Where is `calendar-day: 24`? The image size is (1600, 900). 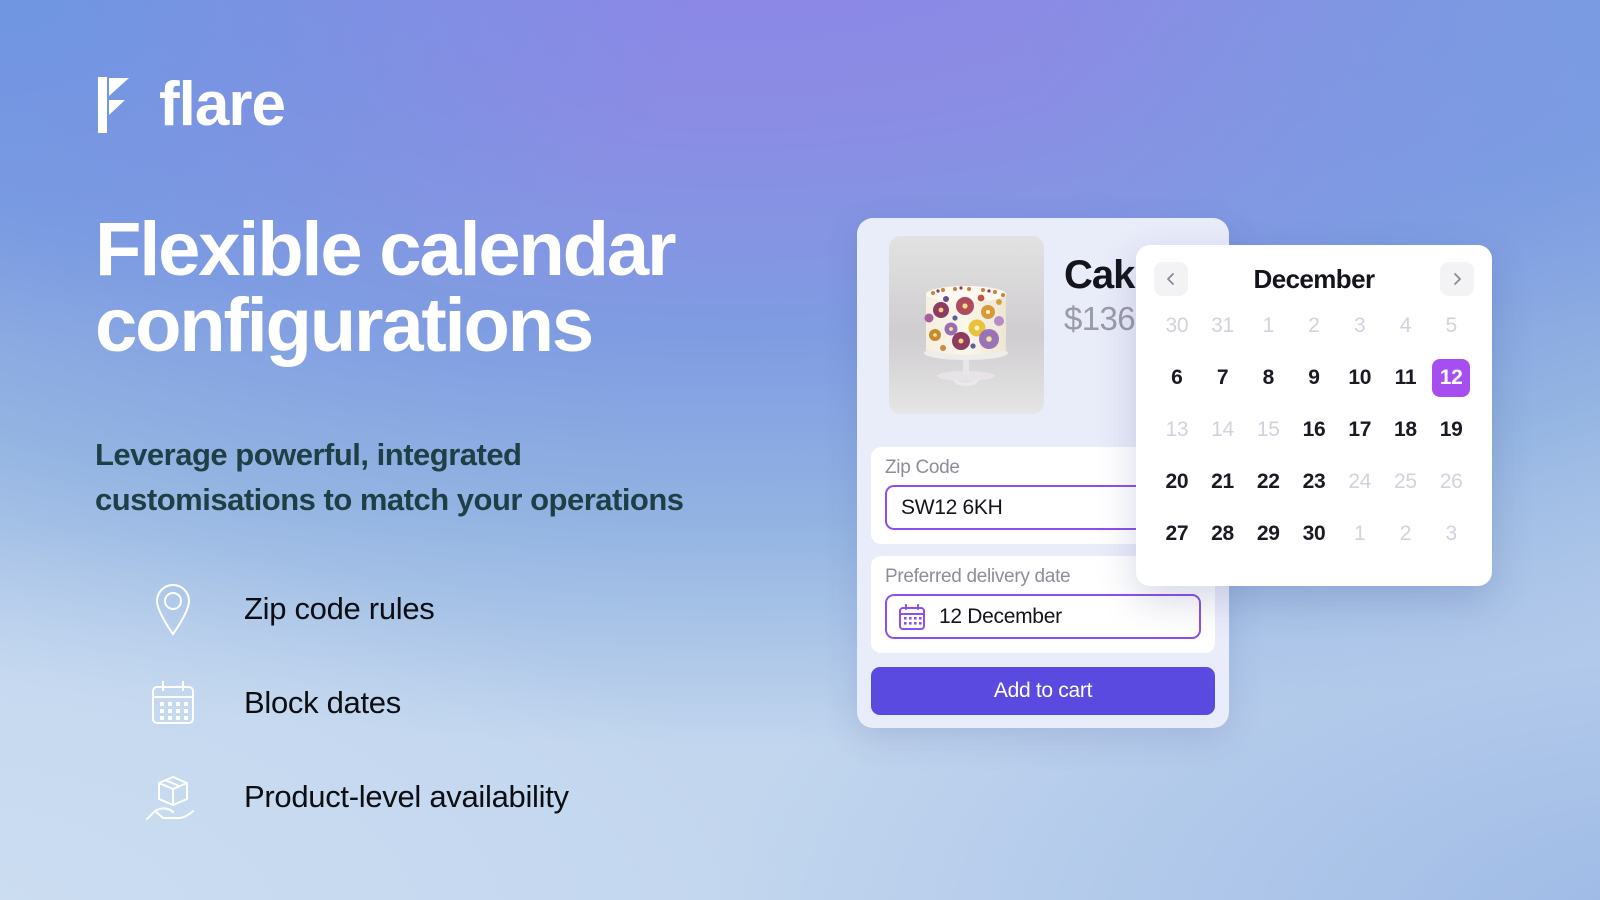
calendar-day: 24 is located at coordinates (1360, 482).